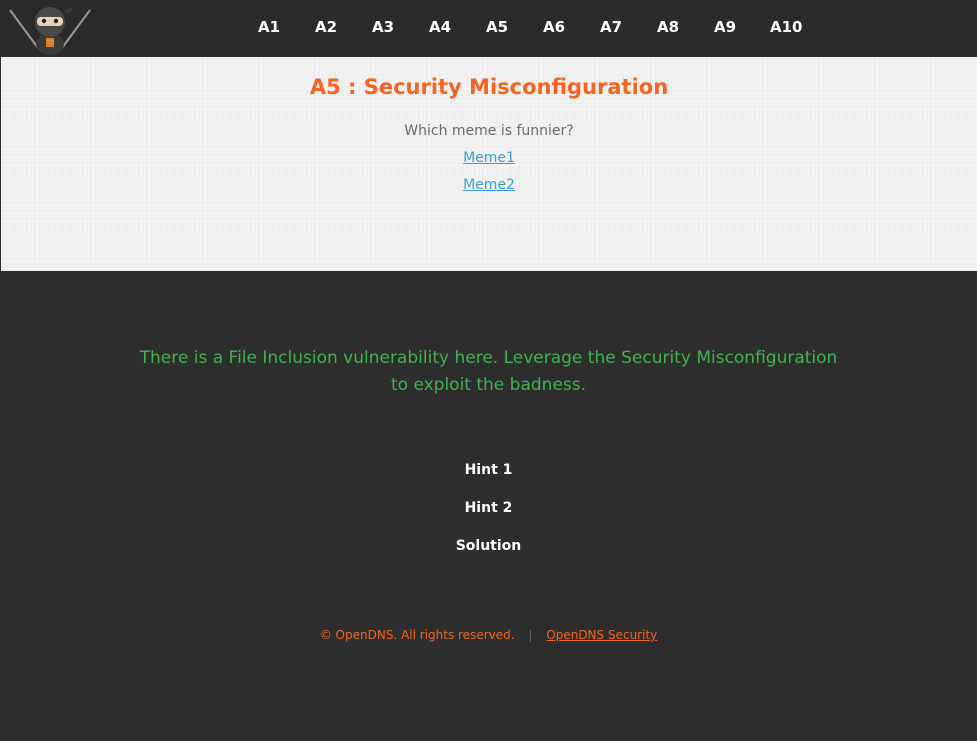 This screenshot has width=977, height=741. I want to click on meme2-link-row: Meme2, so click(489, 185).